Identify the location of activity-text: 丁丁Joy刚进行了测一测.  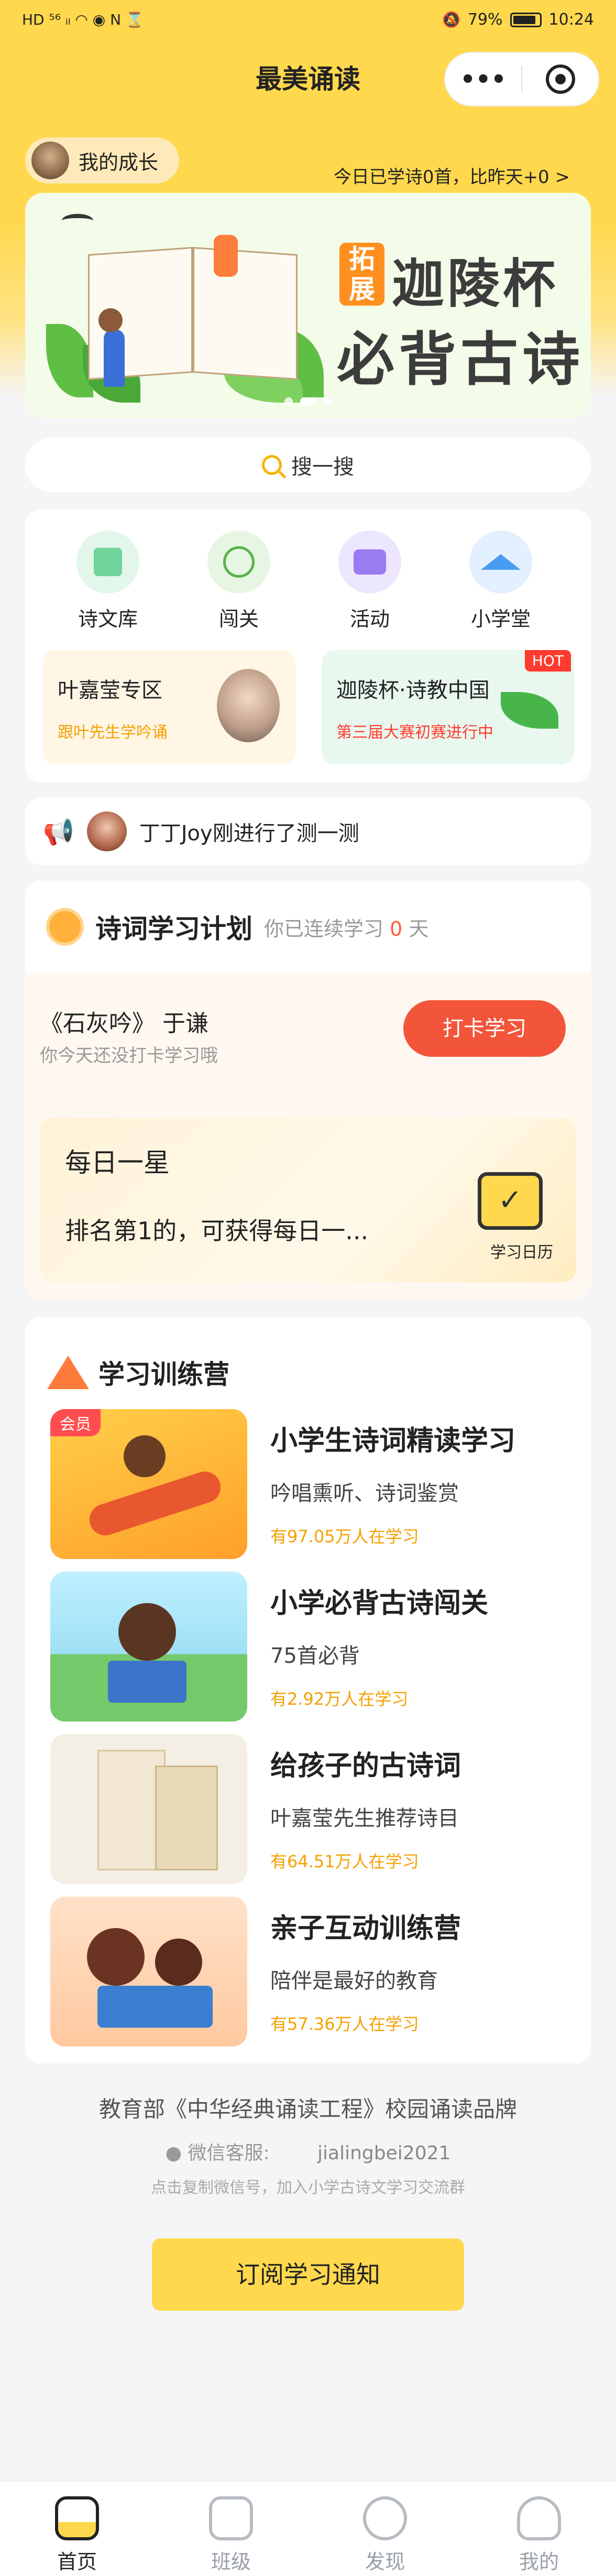
(249, 833).